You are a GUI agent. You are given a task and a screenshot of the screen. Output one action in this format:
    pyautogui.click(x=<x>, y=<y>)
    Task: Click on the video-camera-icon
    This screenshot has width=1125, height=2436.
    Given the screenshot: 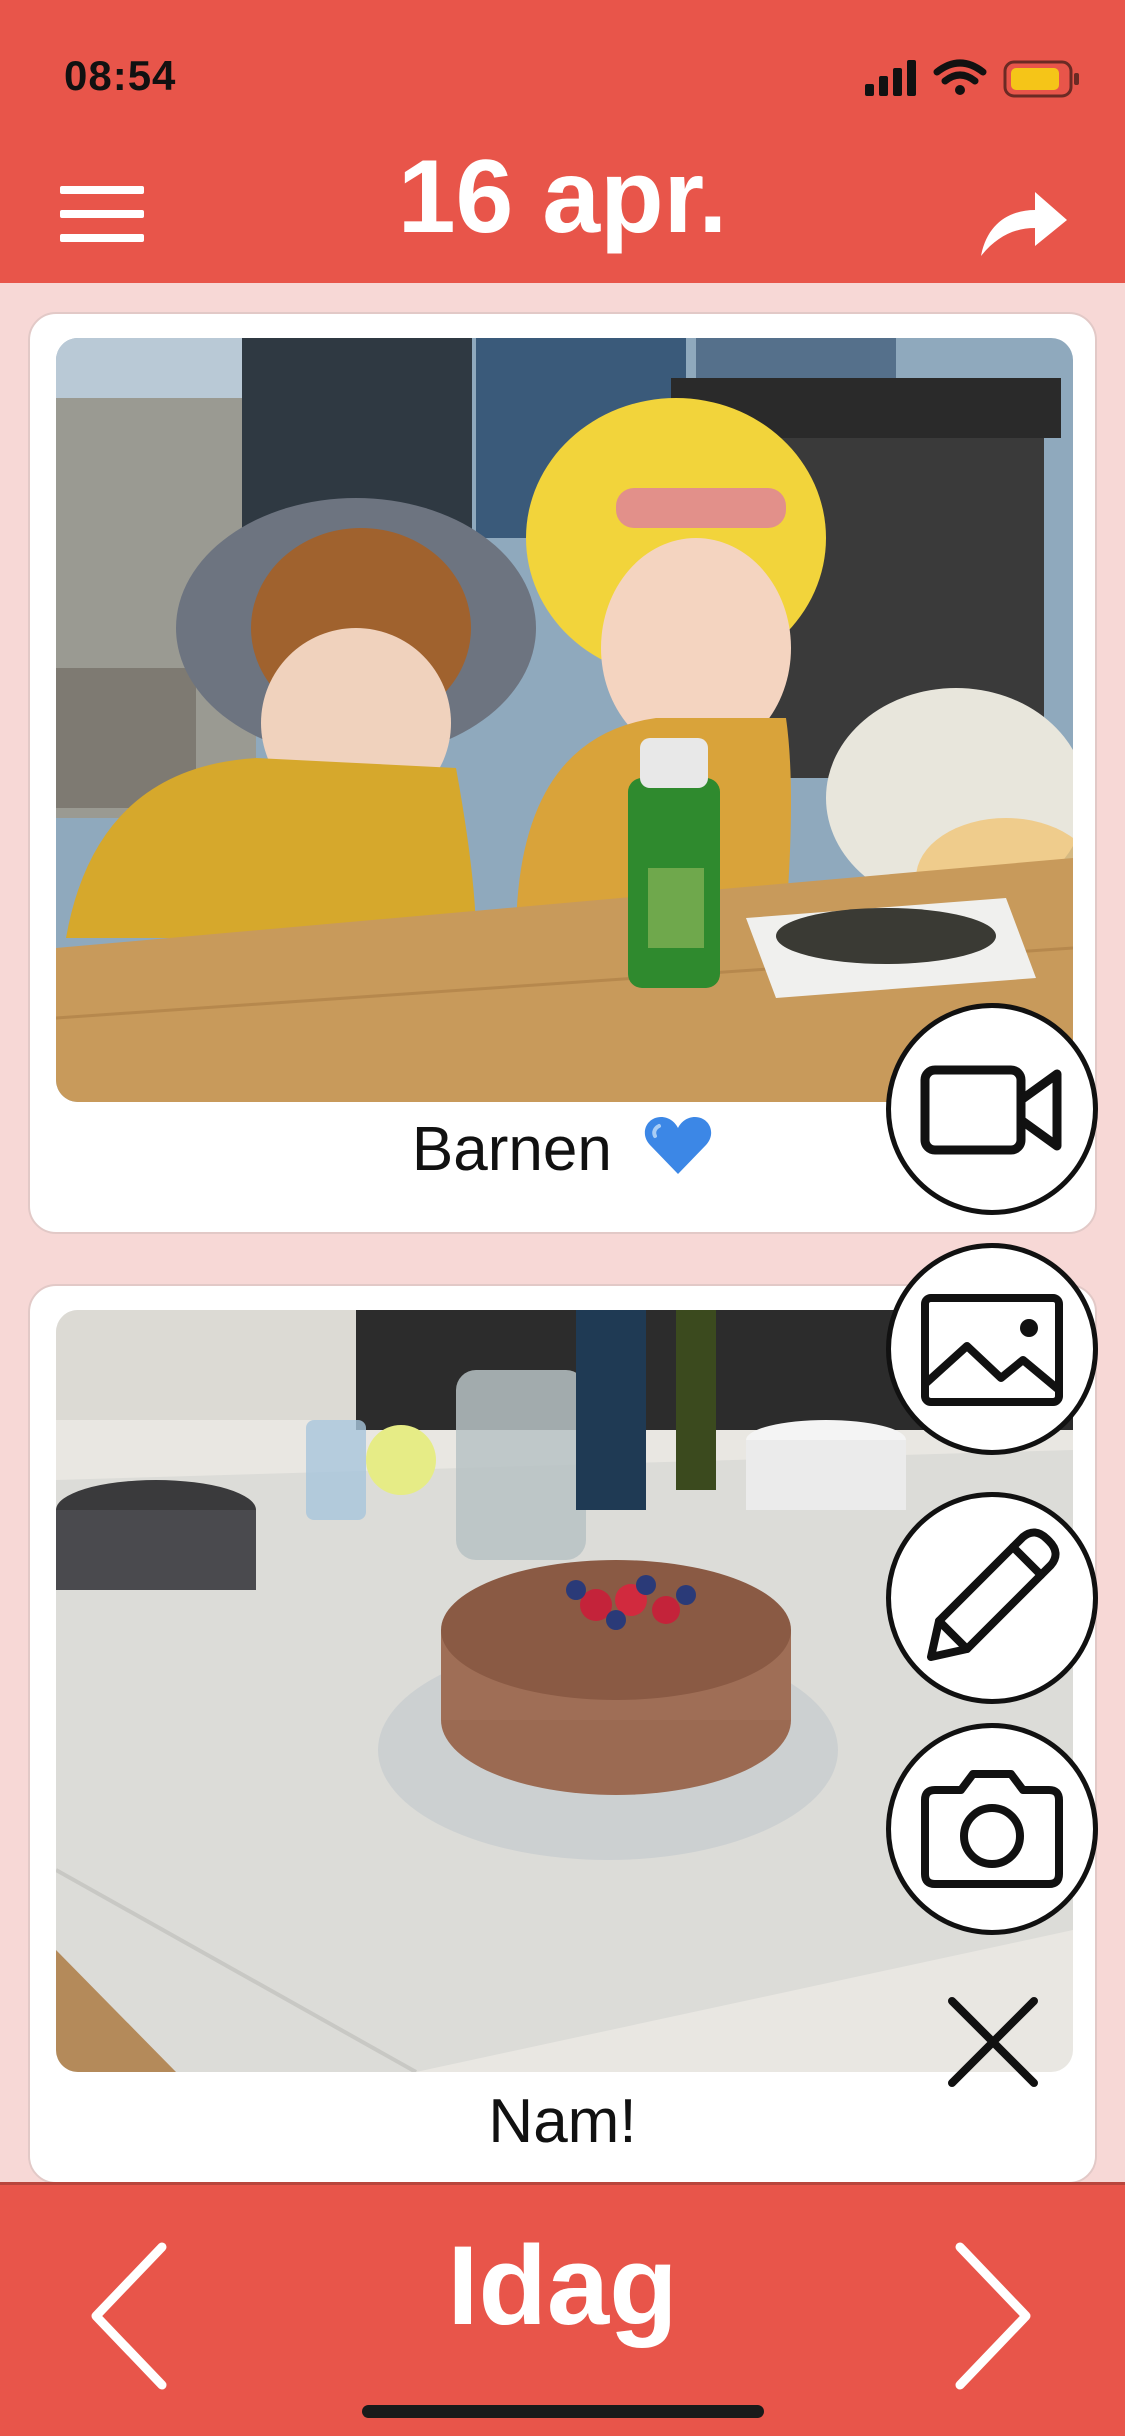 What is the action you would take?
    pyautogui.click(x=991, y=1110)
    